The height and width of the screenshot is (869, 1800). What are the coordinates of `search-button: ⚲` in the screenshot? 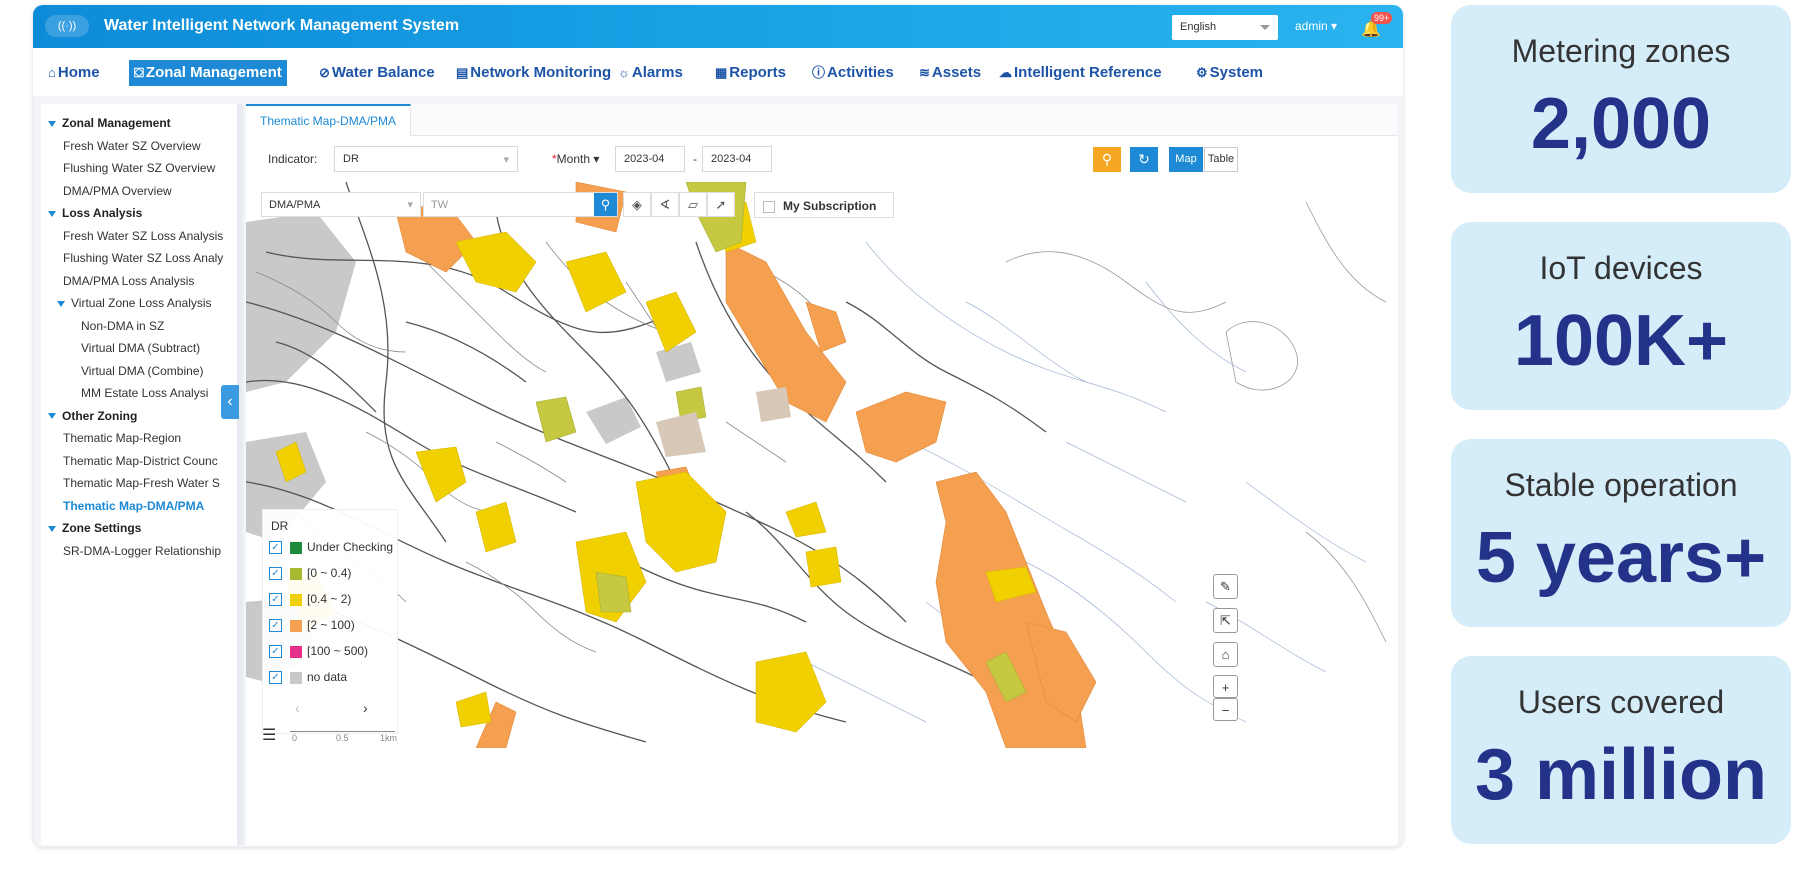 It's located at (1107, 159).